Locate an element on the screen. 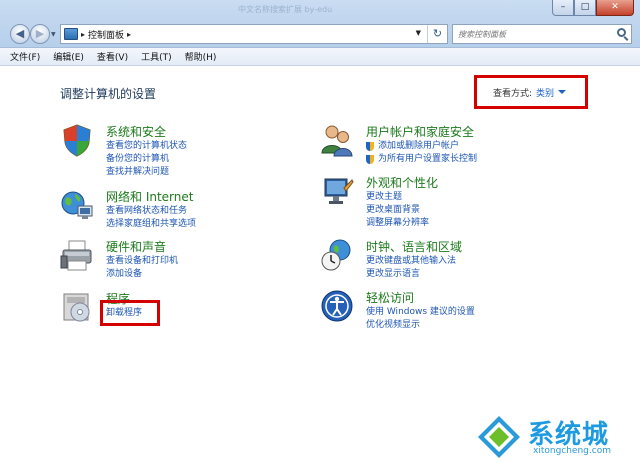 The height and width of the screenshot is (462, 640). forward-button: ▶ is located at coordinates (40, 34).